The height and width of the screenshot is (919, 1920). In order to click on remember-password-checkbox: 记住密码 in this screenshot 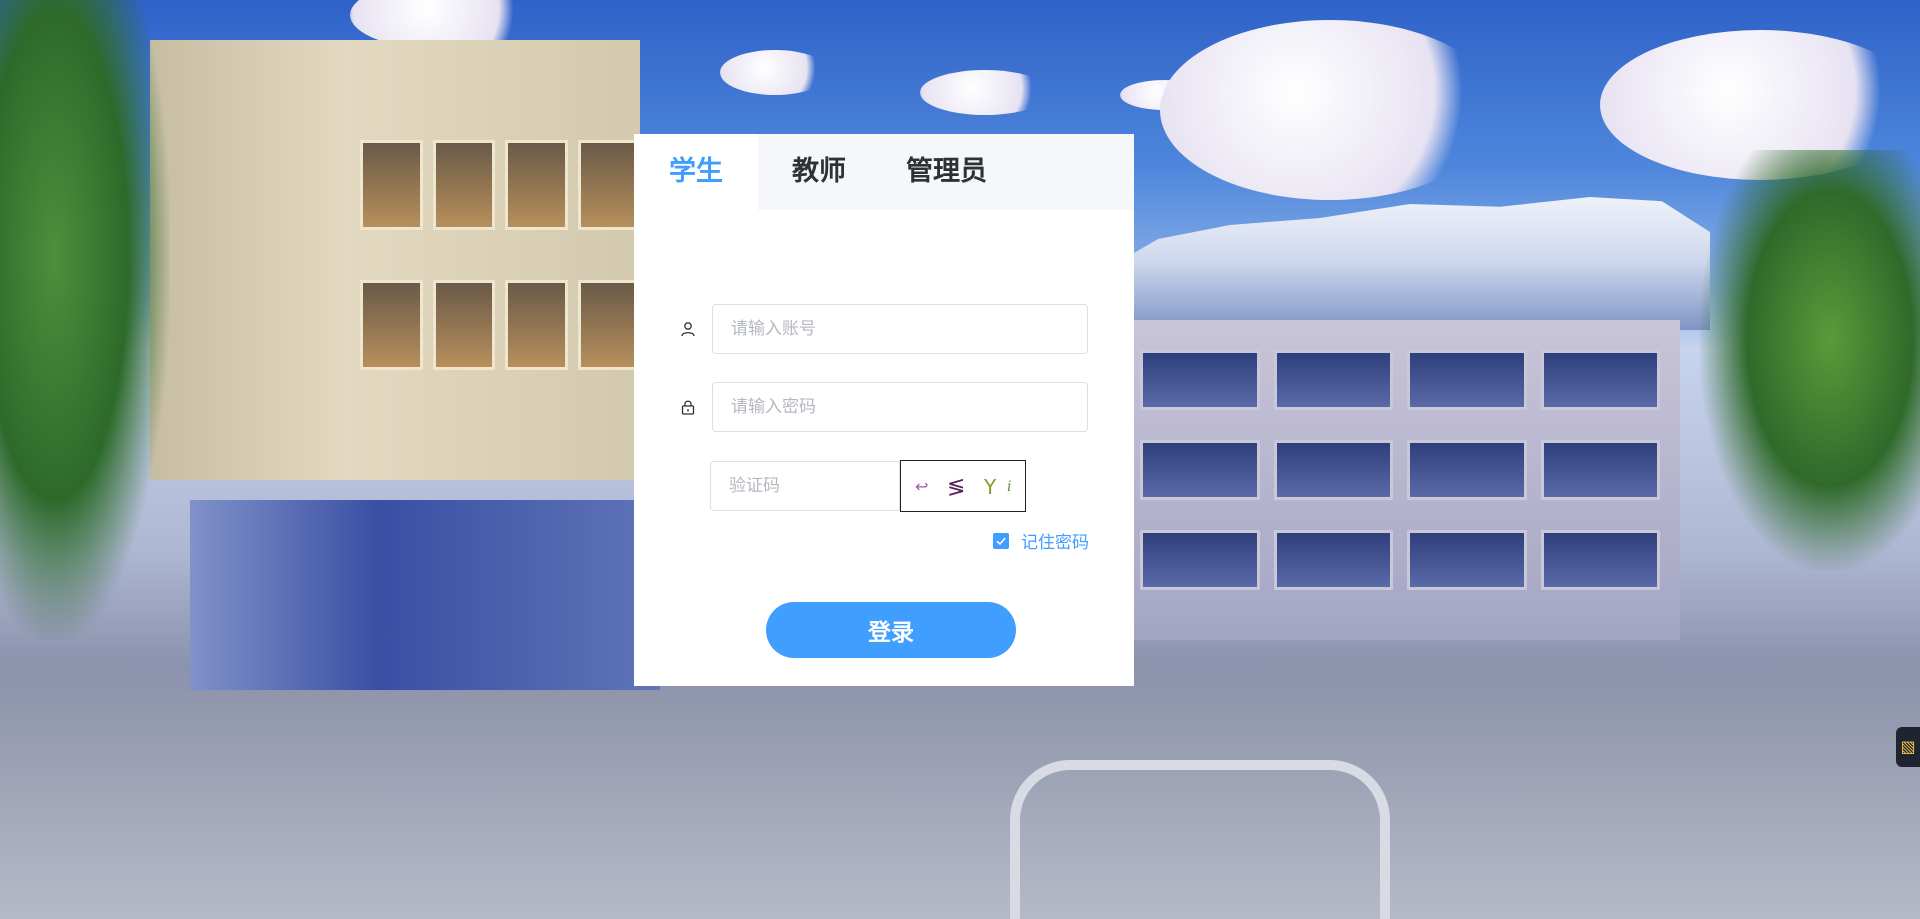, I will do `click(1041, 540)`.